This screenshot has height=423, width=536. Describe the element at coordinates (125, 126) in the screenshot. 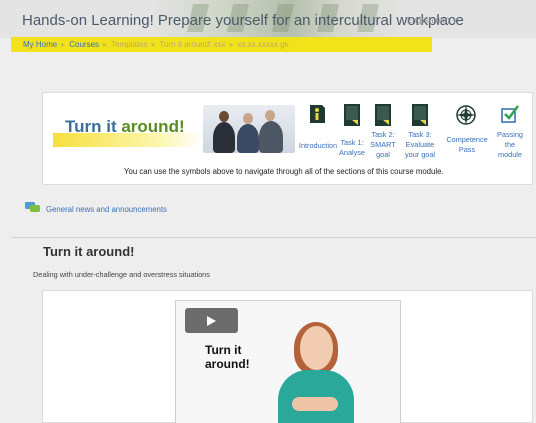

I see `banner-title: Turn it around!` at that location.